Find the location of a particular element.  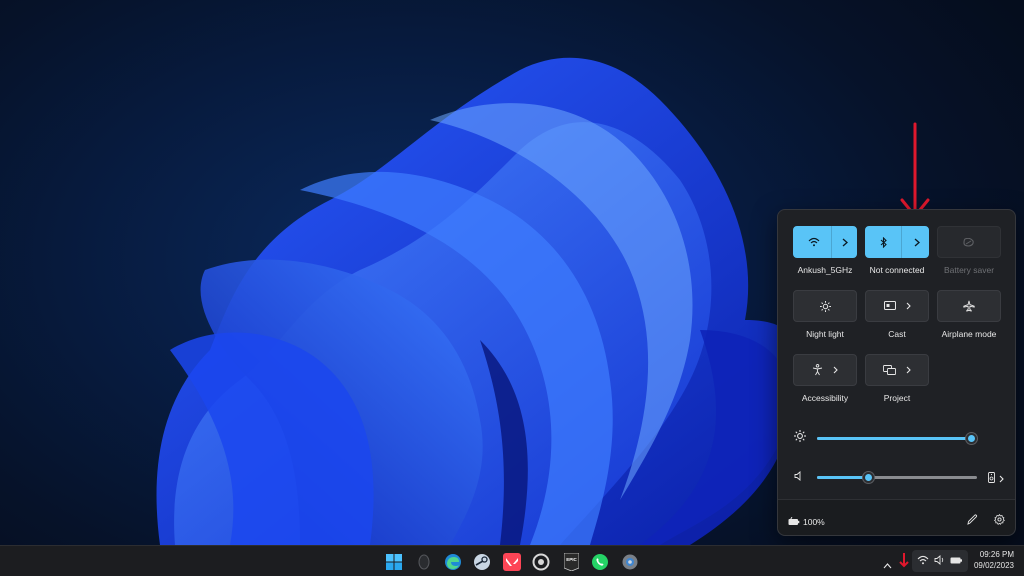

tile-wifi-wrapper: Ankush_5GHz is located at coordinates (825, 250).